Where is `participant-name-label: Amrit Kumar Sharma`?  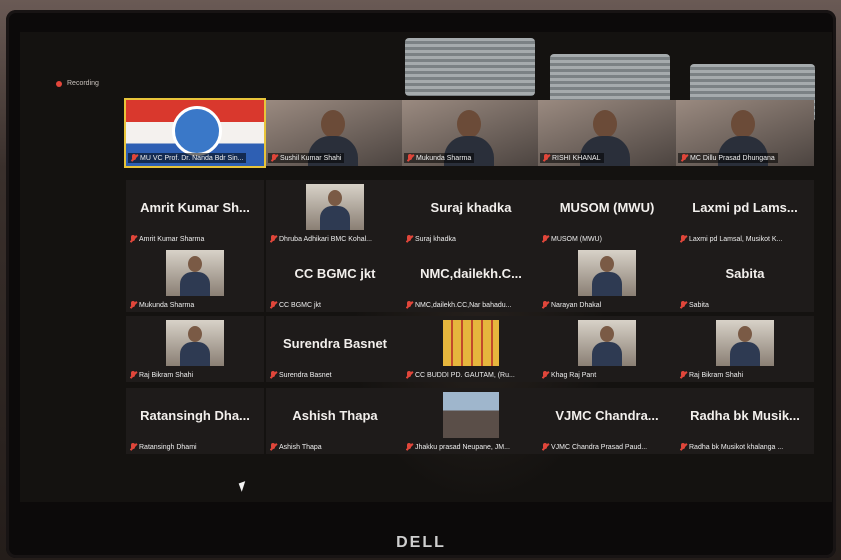
participant-name-label: Amrit Kumar Sharma is located at coordinates (195, 239).